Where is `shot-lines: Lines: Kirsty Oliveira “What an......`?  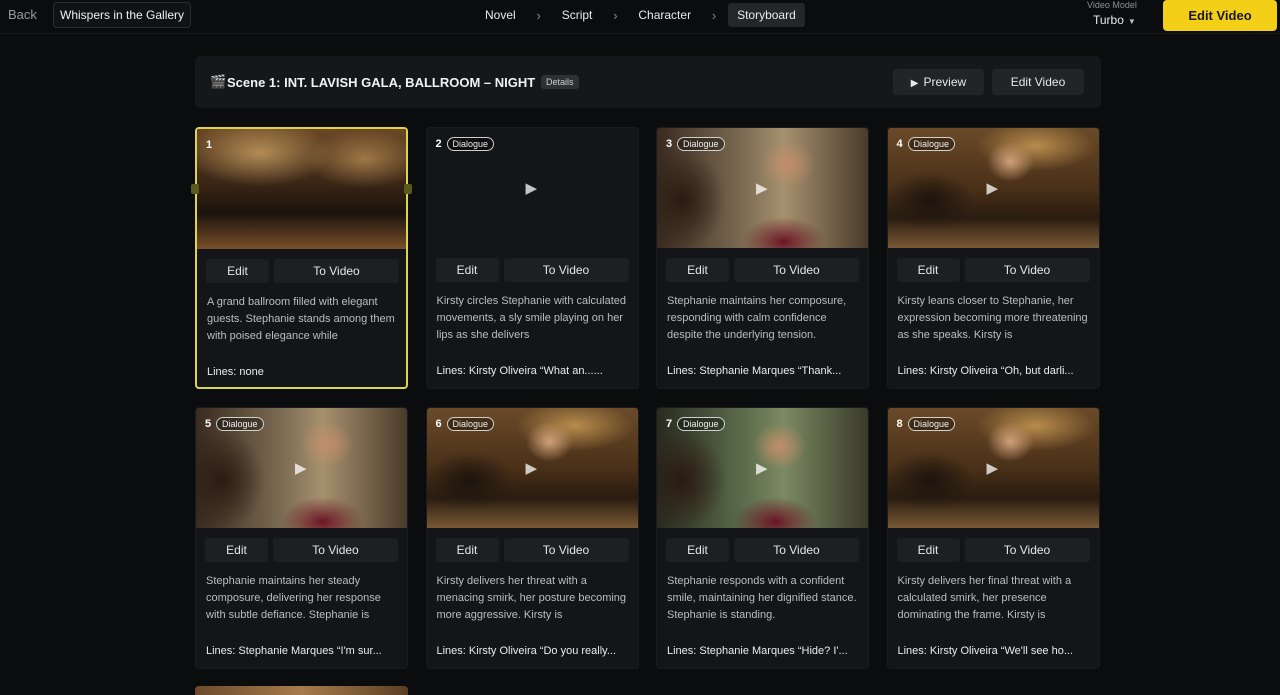 shot-lines: Lines: Kirsty Oliveira “What an...... is located at coordinates (519, 371).